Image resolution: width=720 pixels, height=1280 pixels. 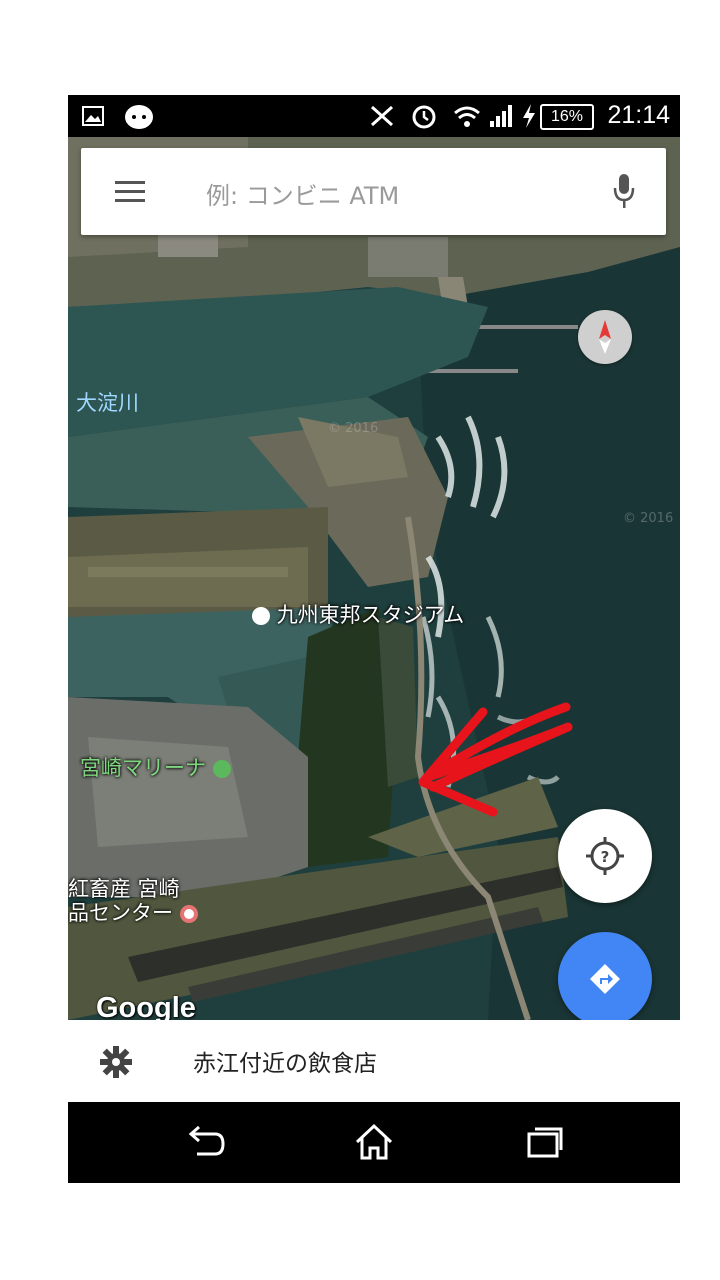 What do you see at coordinates (133, 913) in the screenshot?
I see `center-label-line2: 品センター` at bounding box center [133, 913].